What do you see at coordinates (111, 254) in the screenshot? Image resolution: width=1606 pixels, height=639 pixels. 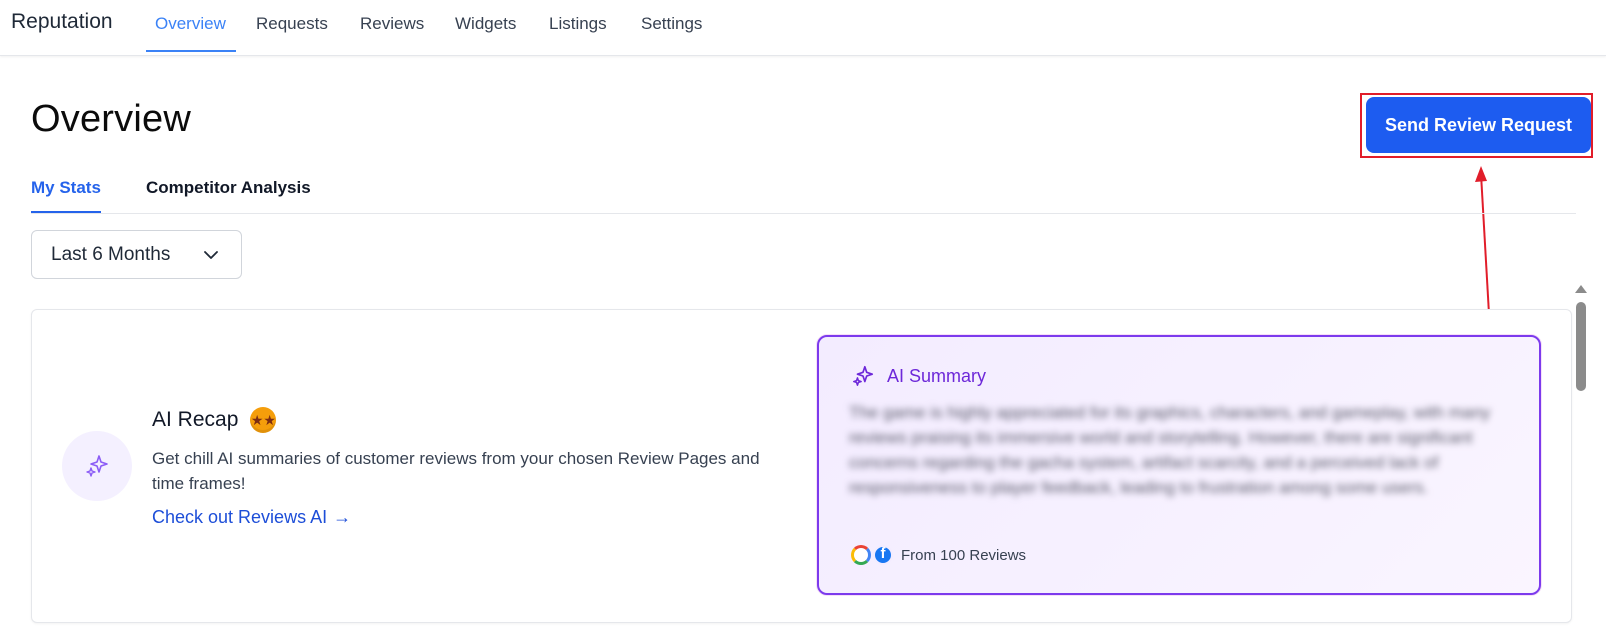 I see `date-range-value: Last 6 Months` at bounding box center [111, 254].